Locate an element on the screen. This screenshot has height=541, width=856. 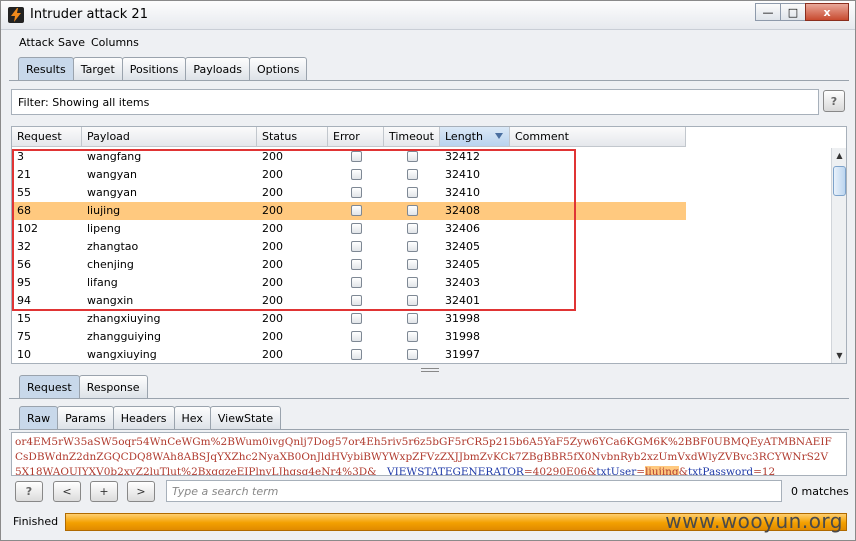
menu-save: Save is located at coordinates (71, 42).